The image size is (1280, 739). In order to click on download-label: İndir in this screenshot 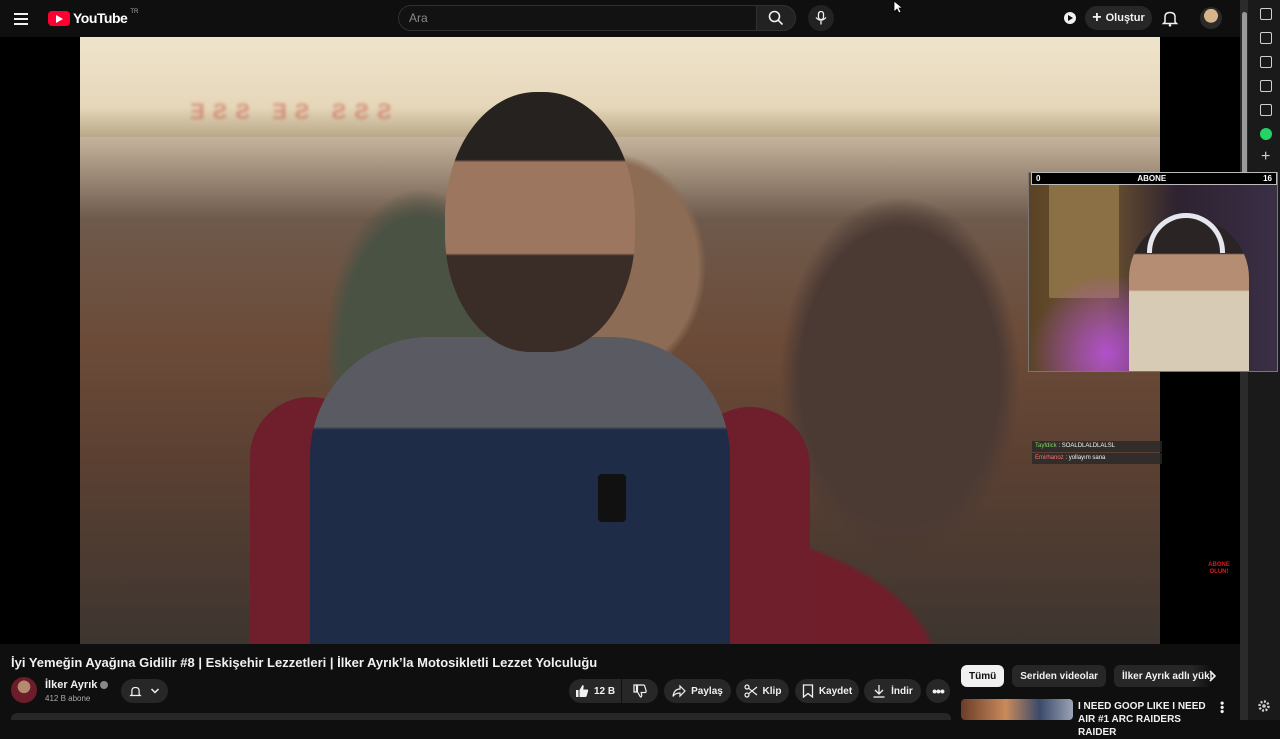, I will do `click(902, 691)`.